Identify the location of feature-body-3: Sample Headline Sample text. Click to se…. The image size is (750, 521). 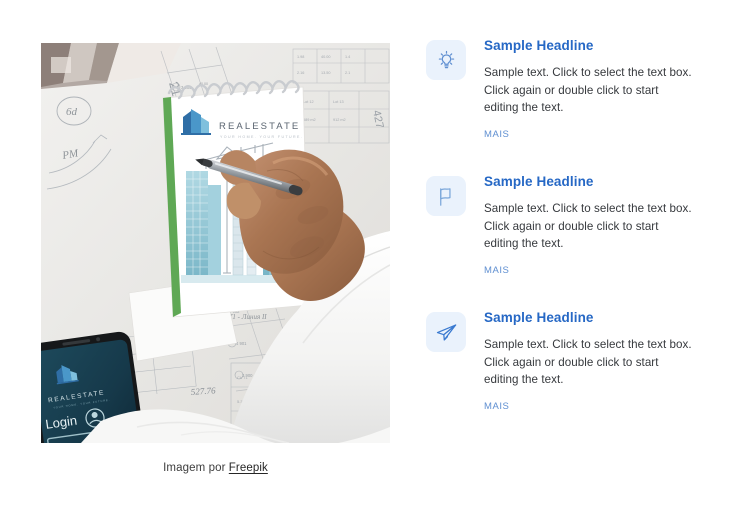
(590, 361).